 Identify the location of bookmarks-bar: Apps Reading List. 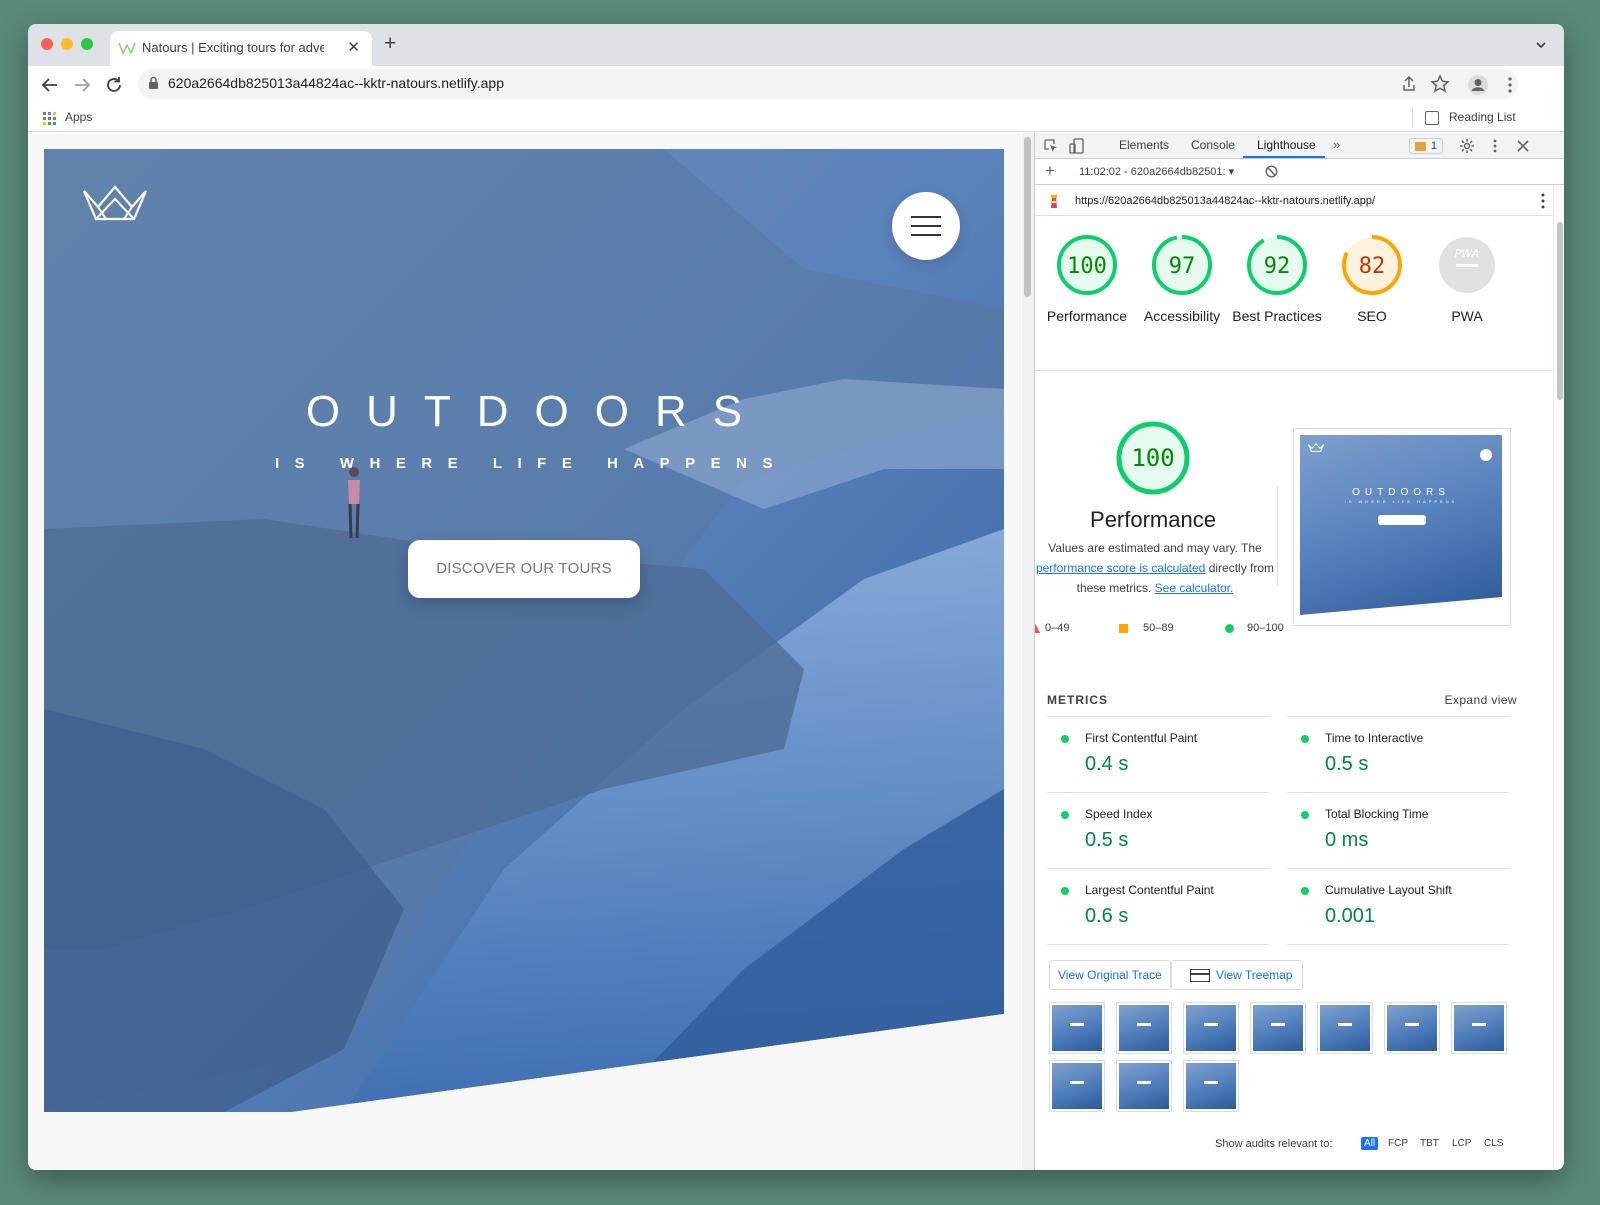
(796, 118).